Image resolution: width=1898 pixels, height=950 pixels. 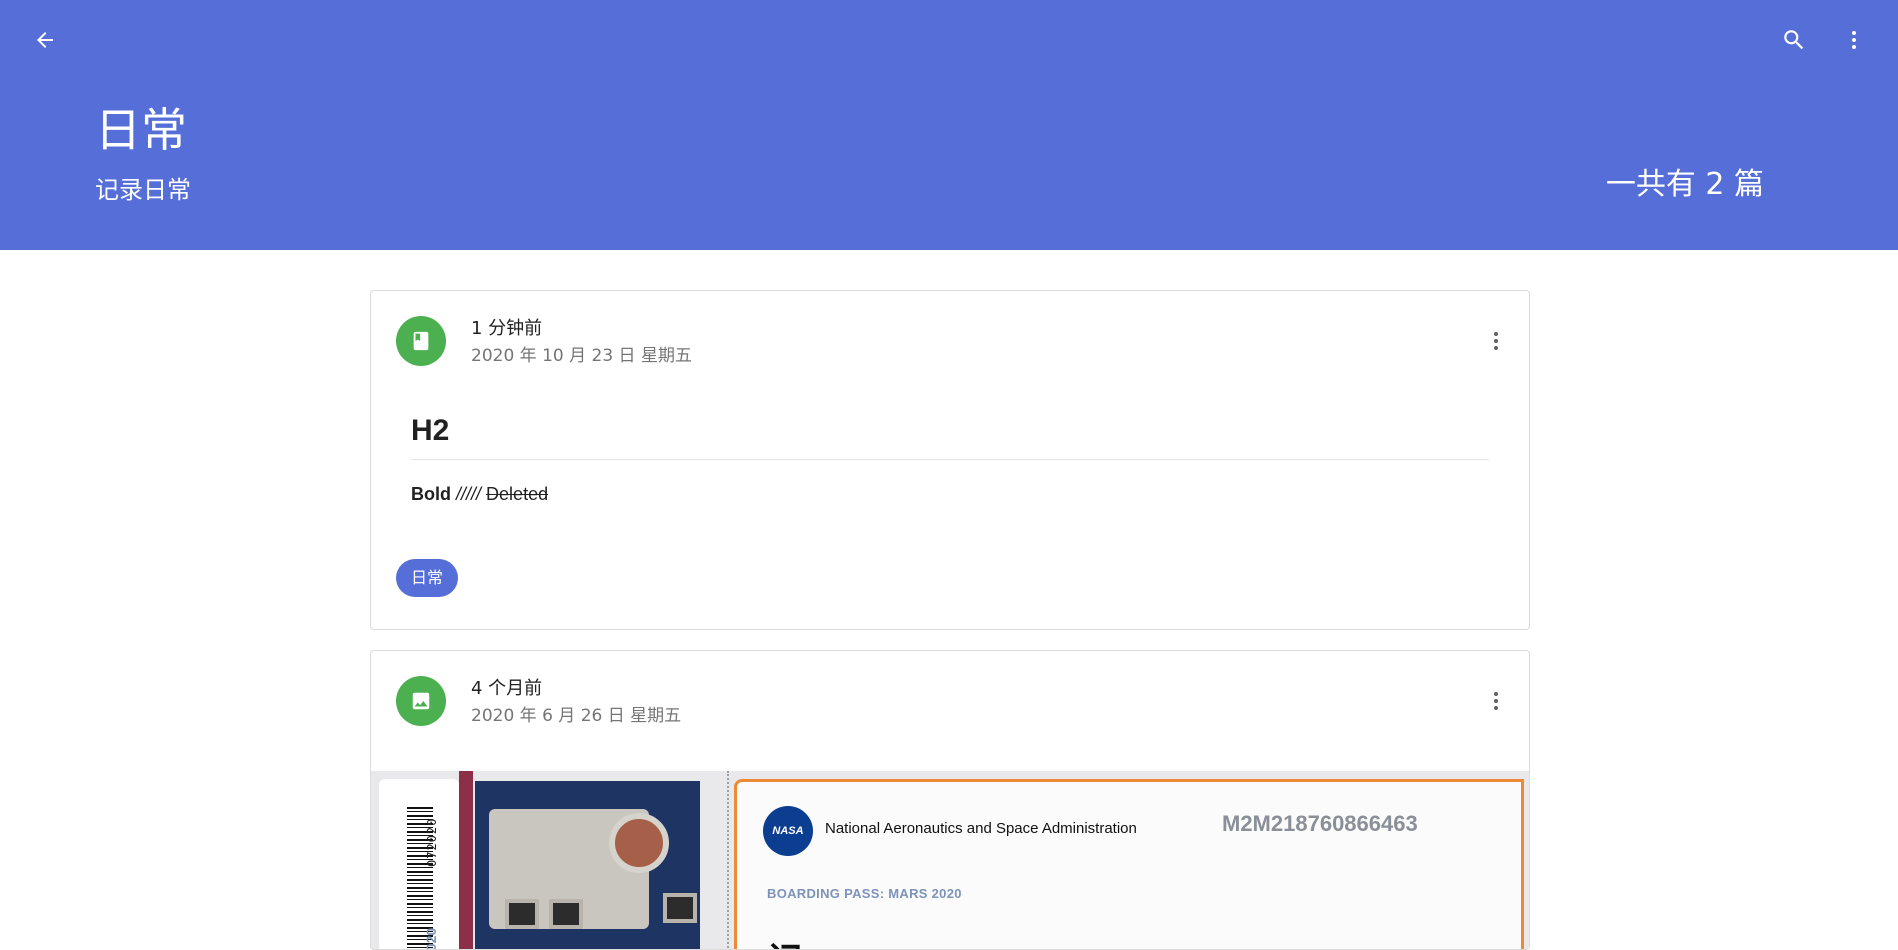 What do you see at coordinates (788, 831) in the screenshot?
I see `nasa-logo: NASA` at bounding box center [788, 831].